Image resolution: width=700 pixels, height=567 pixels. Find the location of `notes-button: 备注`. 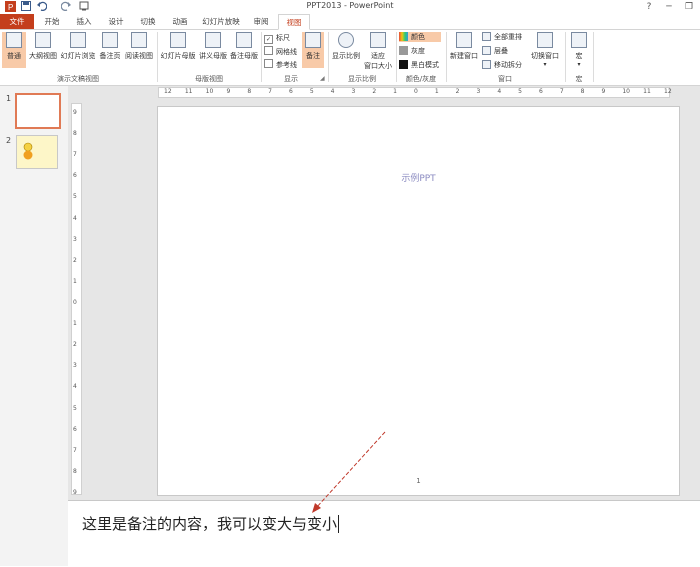

notes-button: 备注 is located at coordinates (313, 50).